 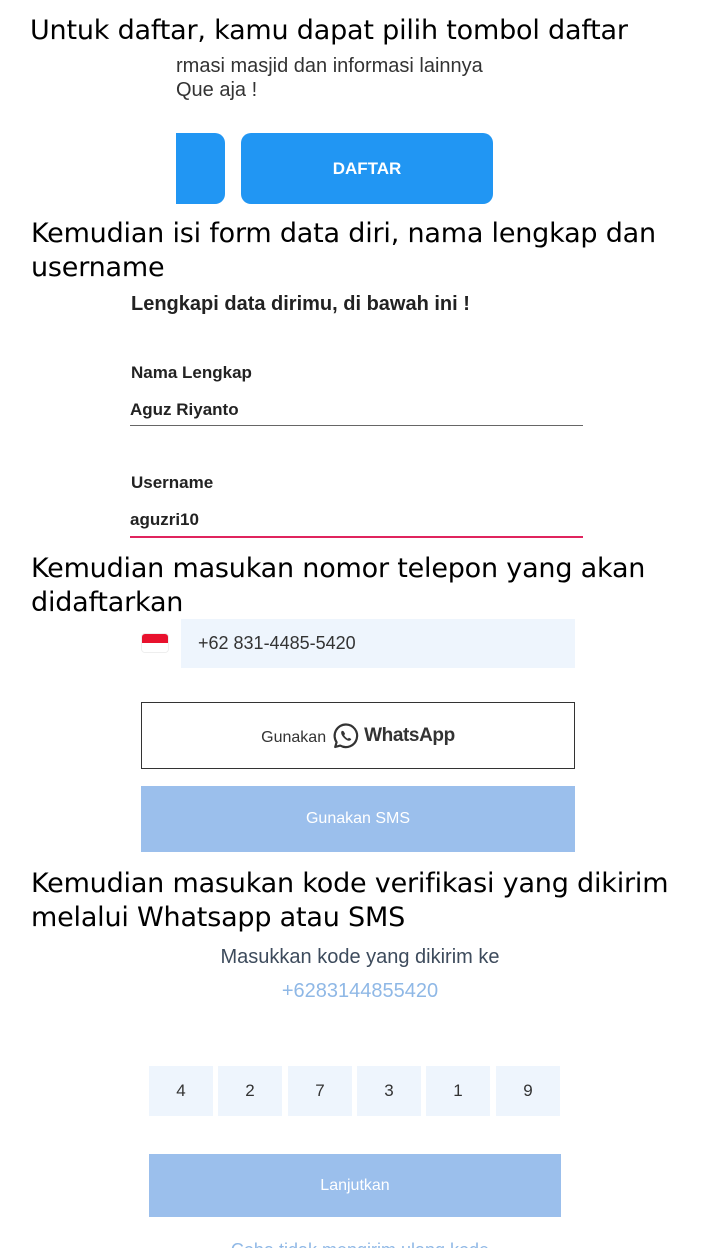 What do you see at coordinates (250, 1091) in the screenshot?
I see `code-digit-2: 2` at bounding box center [250, 1091].